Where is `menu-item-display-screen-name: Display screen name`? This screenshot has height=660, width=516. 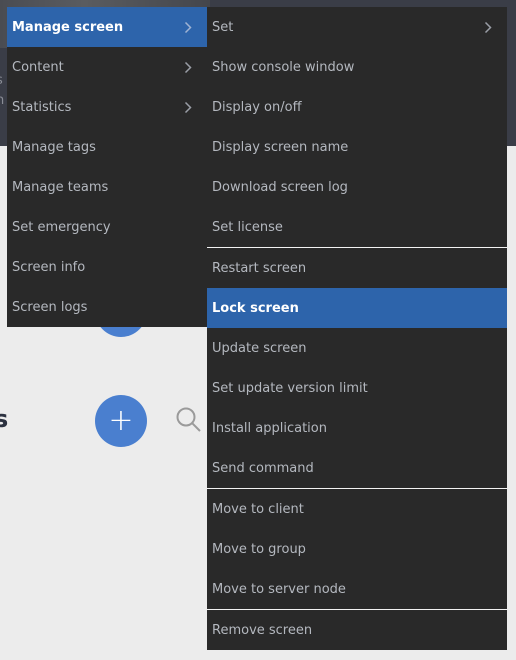
menu-item-display-screen-name: Display screen name is located at coordinates (357, 147).